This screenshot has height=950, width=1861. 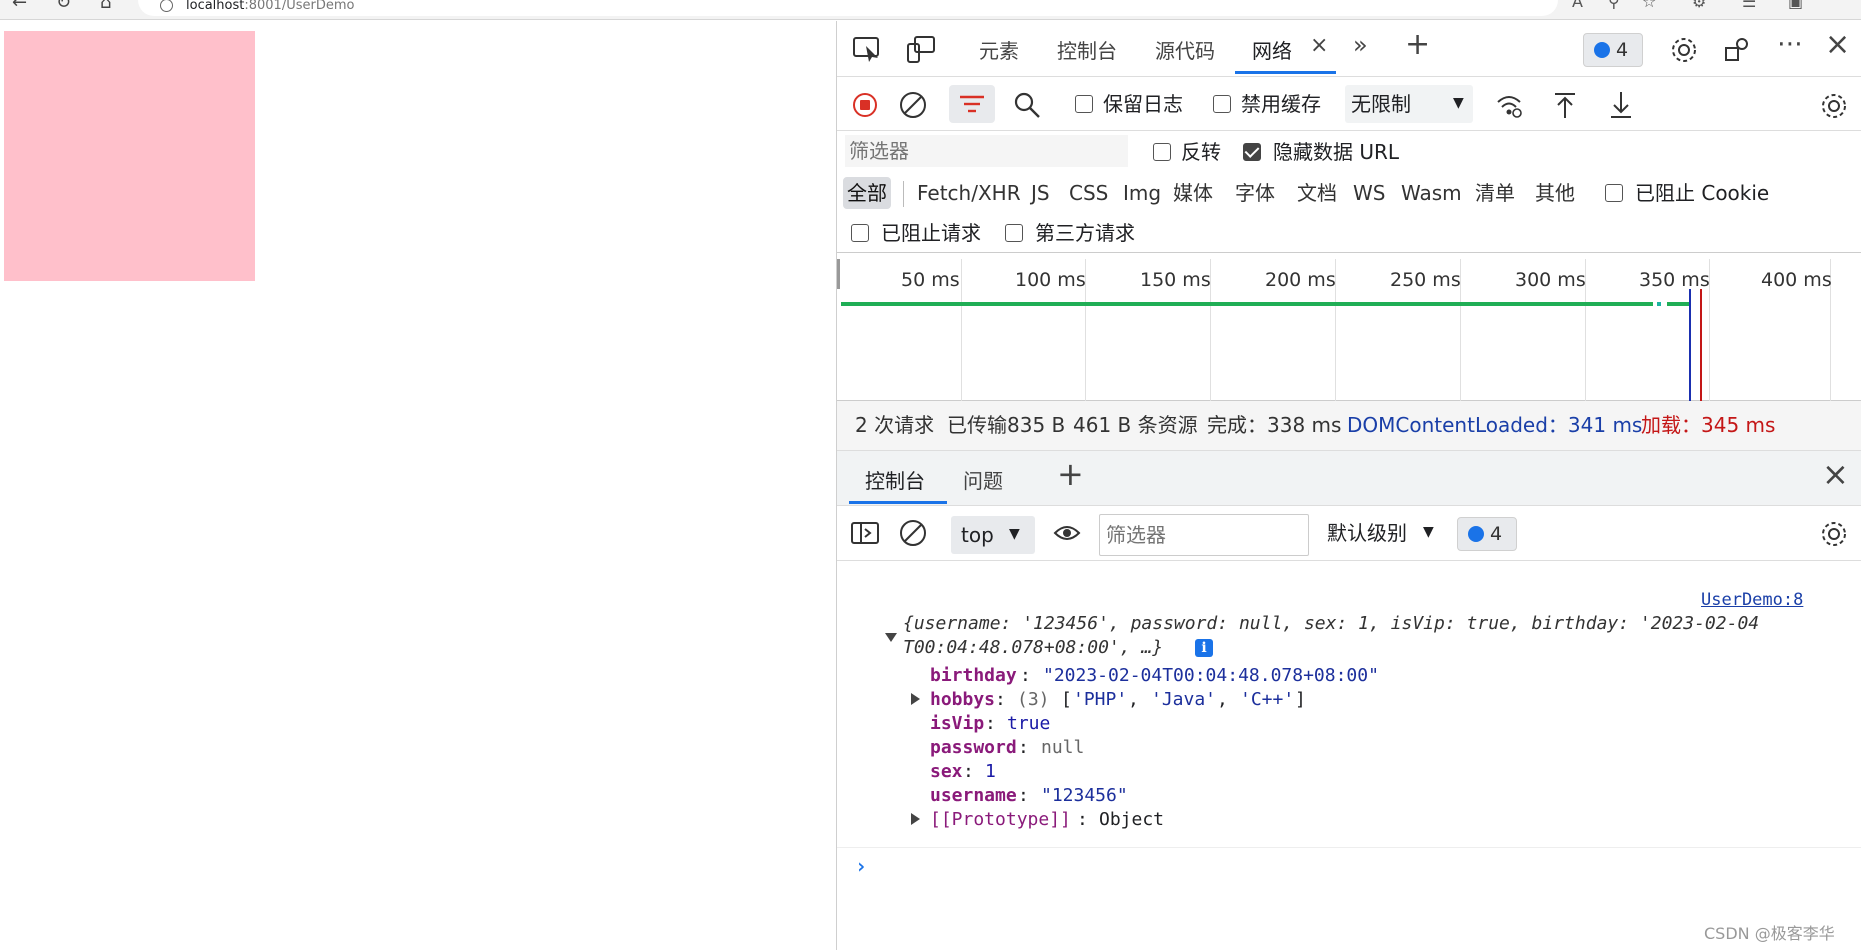 I want to click on info-icon: i, so click(x=1204, y=648).